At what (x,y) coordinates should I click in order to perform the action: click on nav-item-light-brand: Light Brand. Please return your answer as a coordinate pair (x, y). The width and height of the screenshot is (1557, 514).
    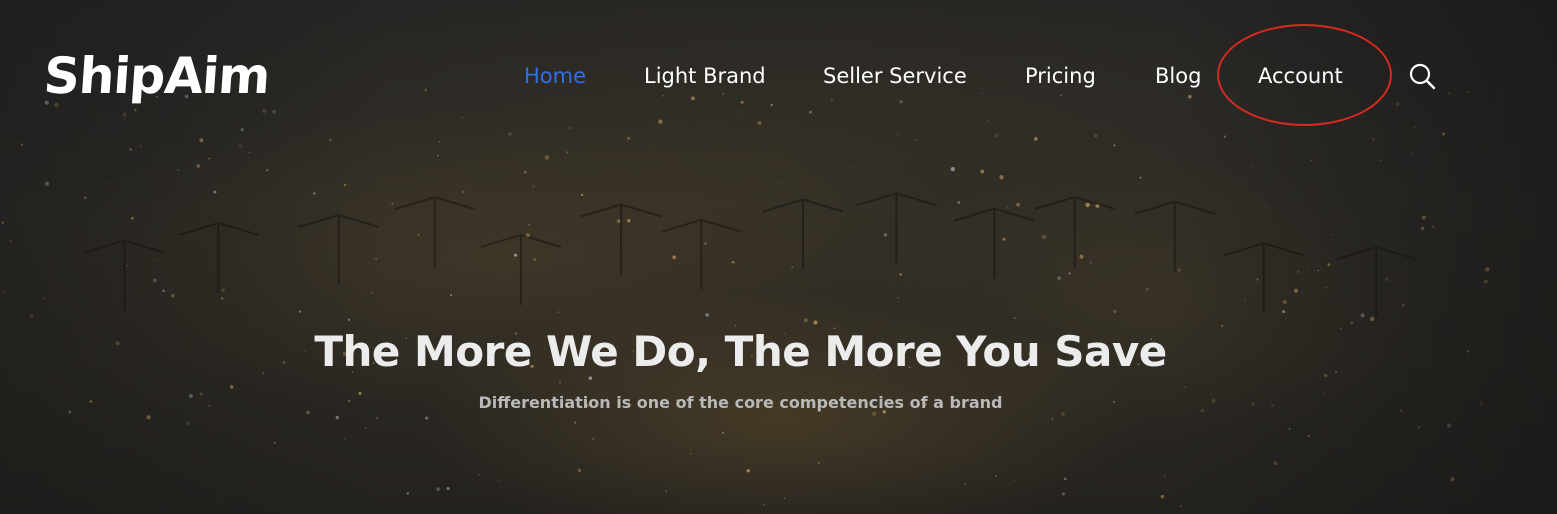
    Looking at the image, I should click on (705, 76).